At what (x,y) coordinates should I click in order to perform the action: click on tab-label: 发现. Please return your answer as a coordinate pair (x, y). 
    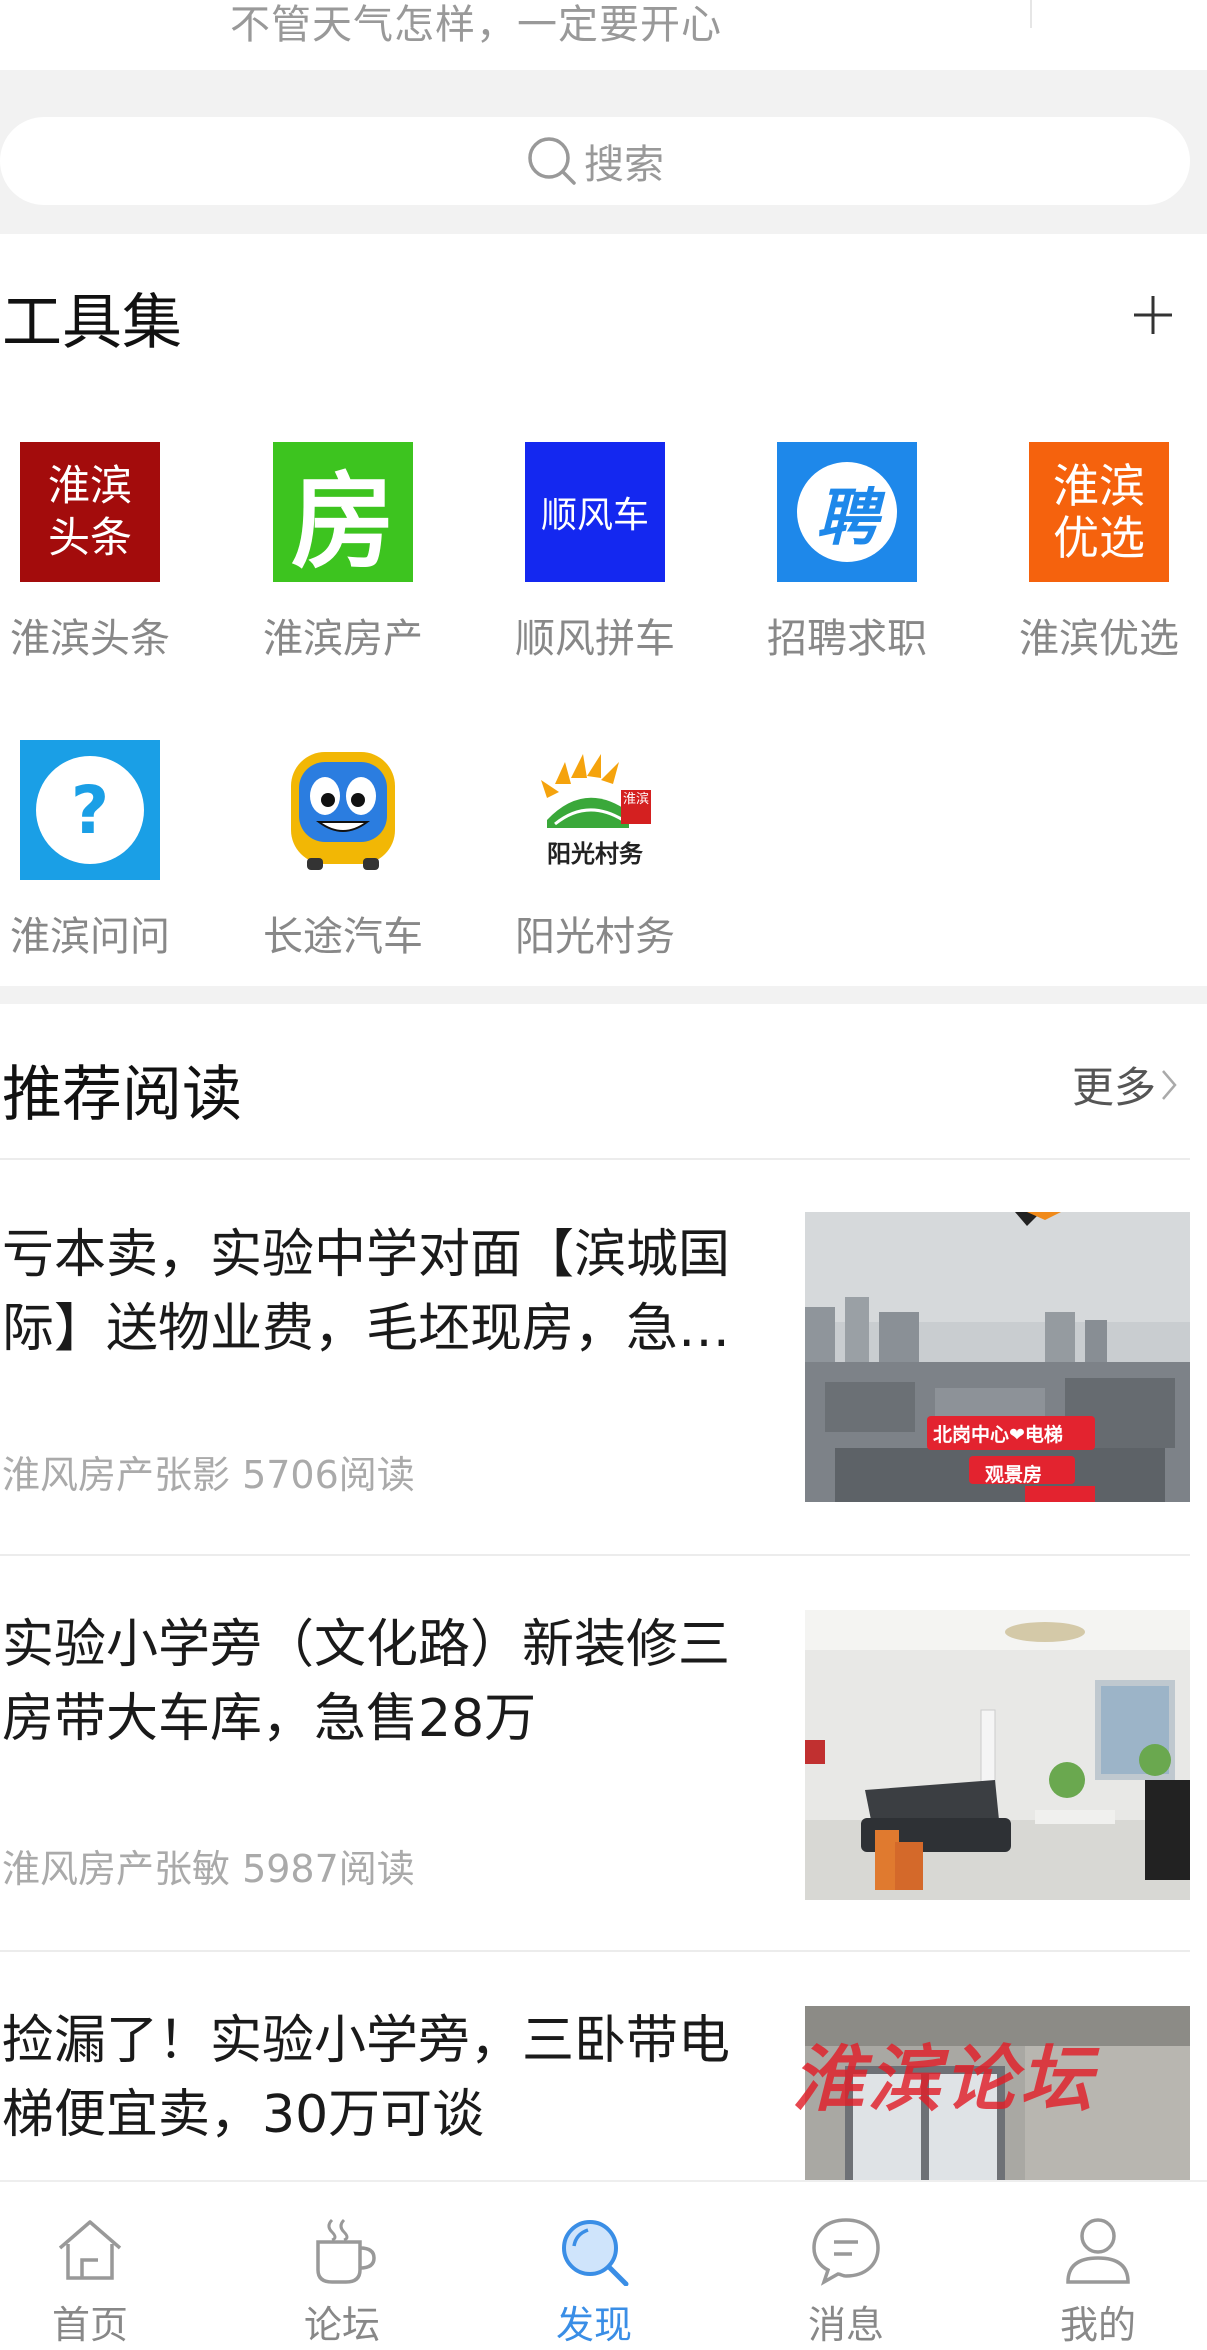
    Looking at the image, I should click on (593, 2325).